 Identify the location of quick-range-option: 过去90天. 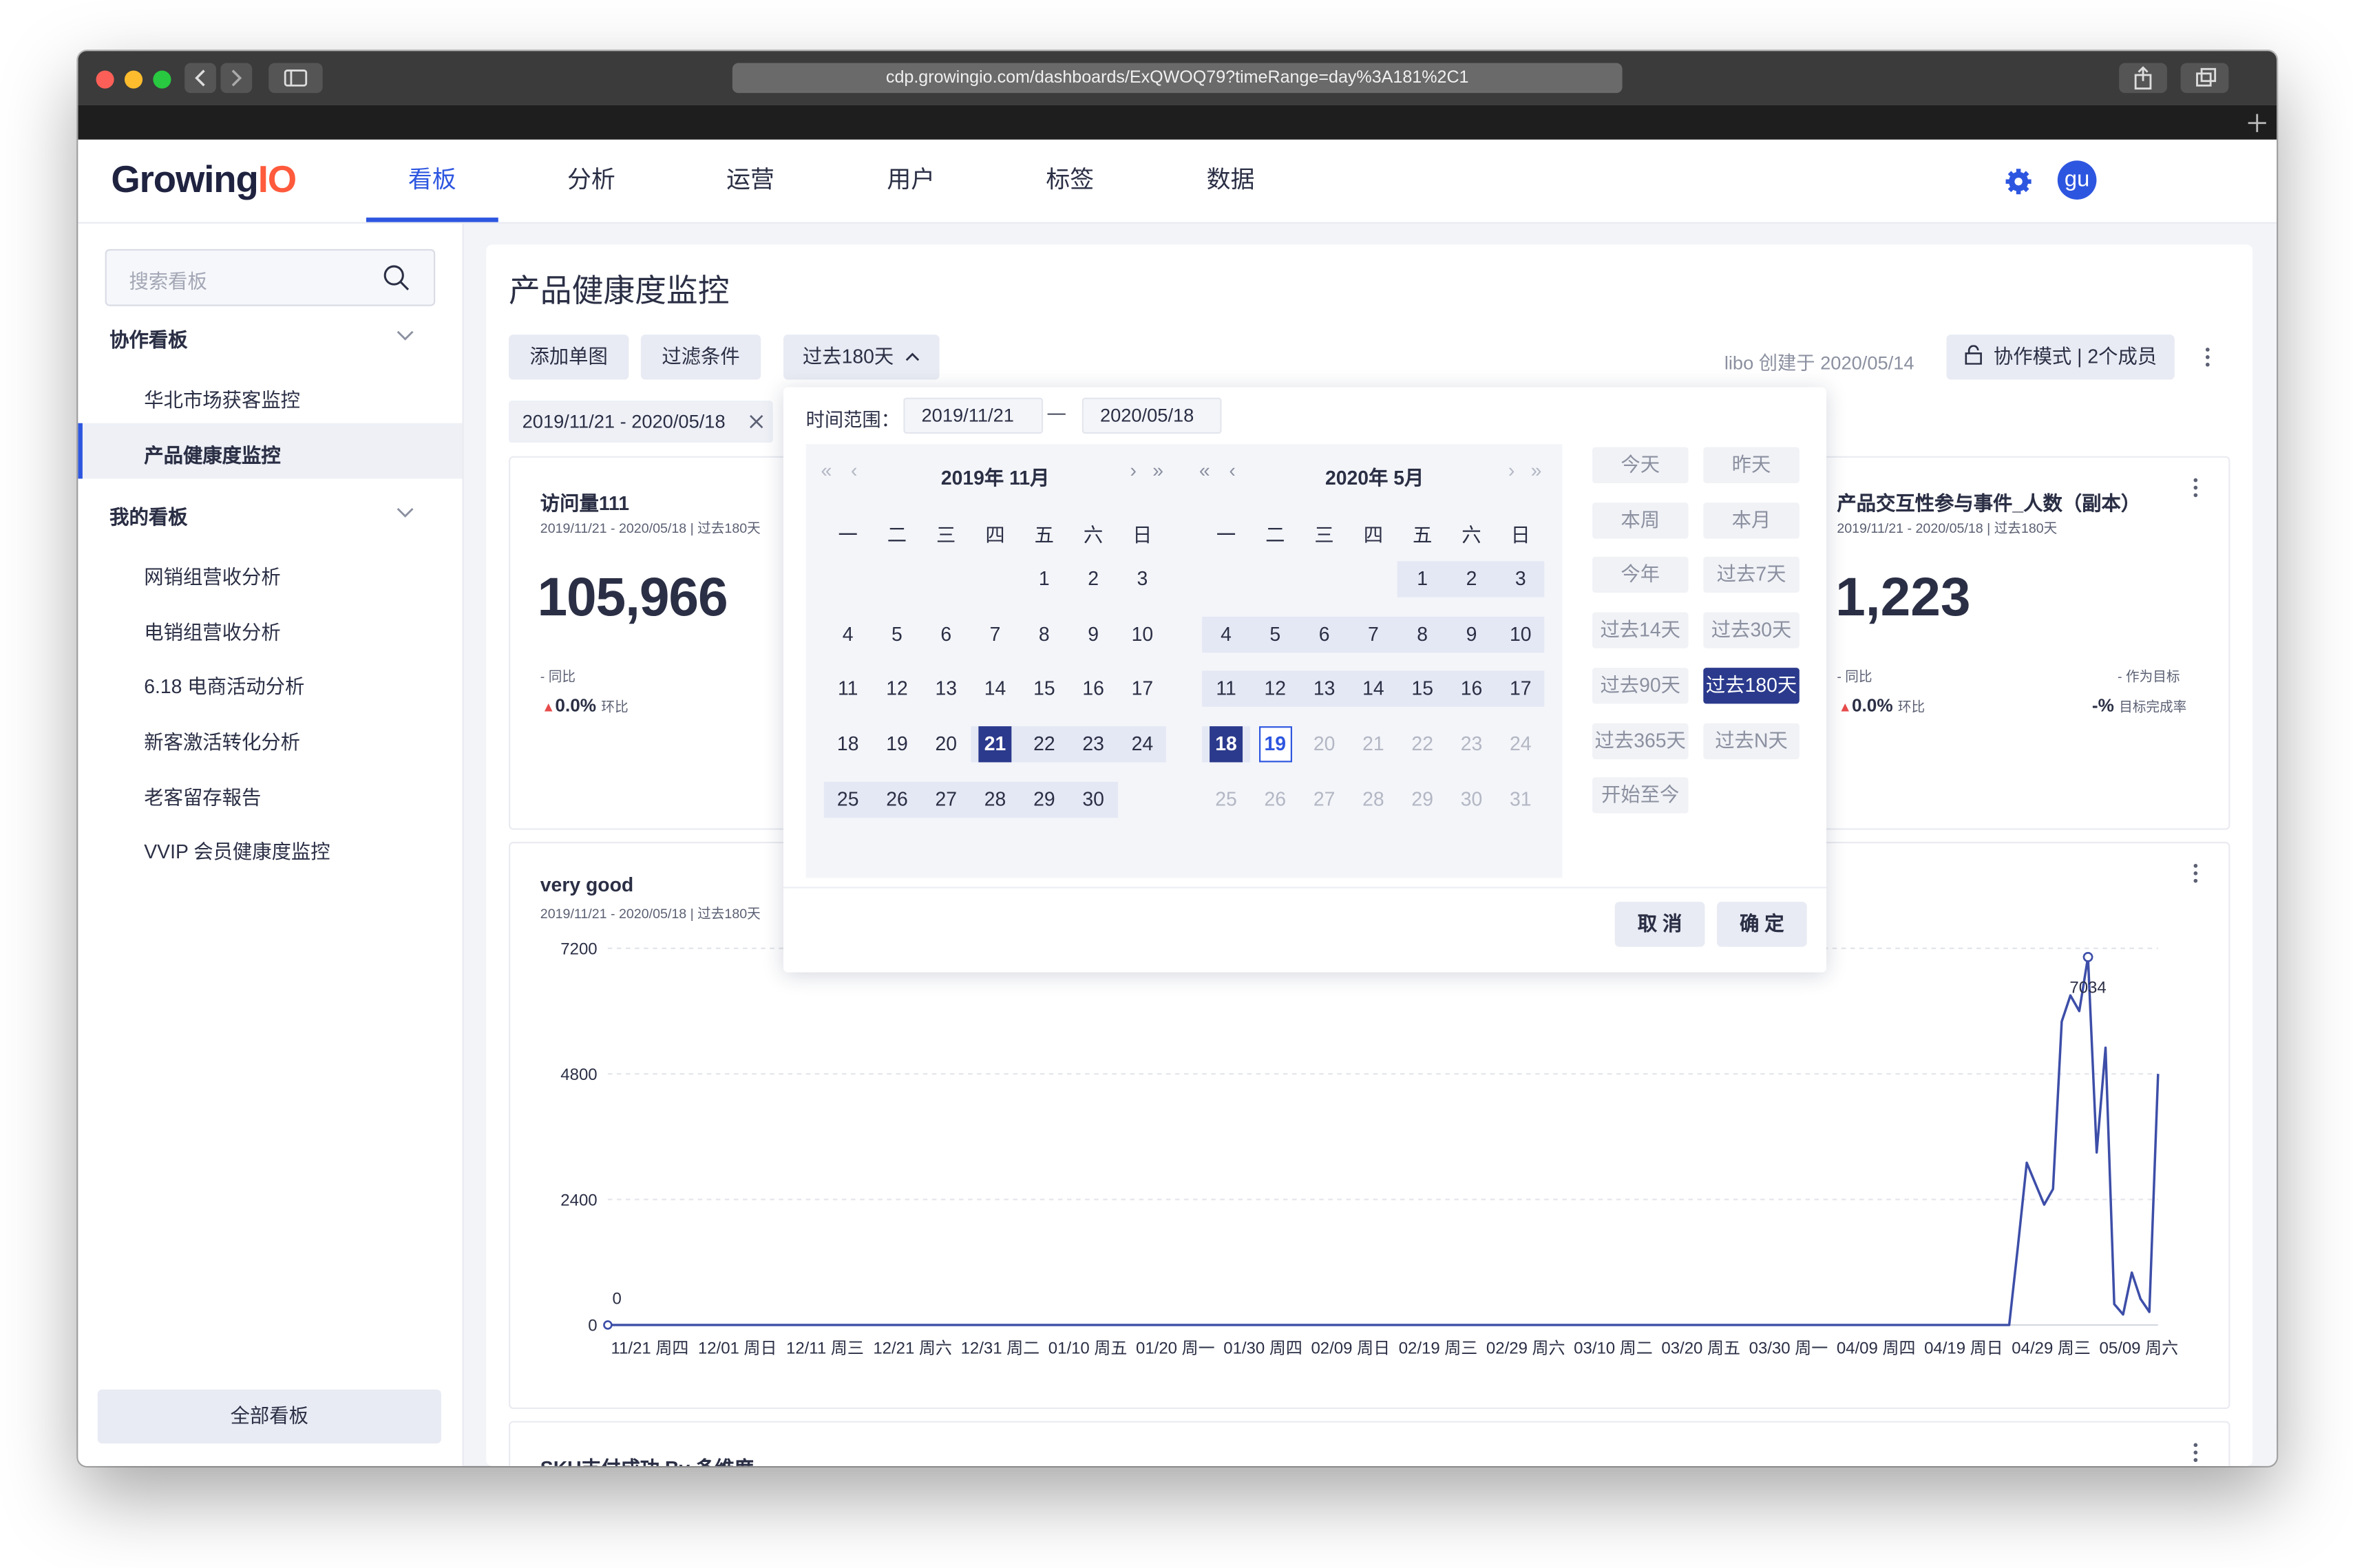
(1641, 685).